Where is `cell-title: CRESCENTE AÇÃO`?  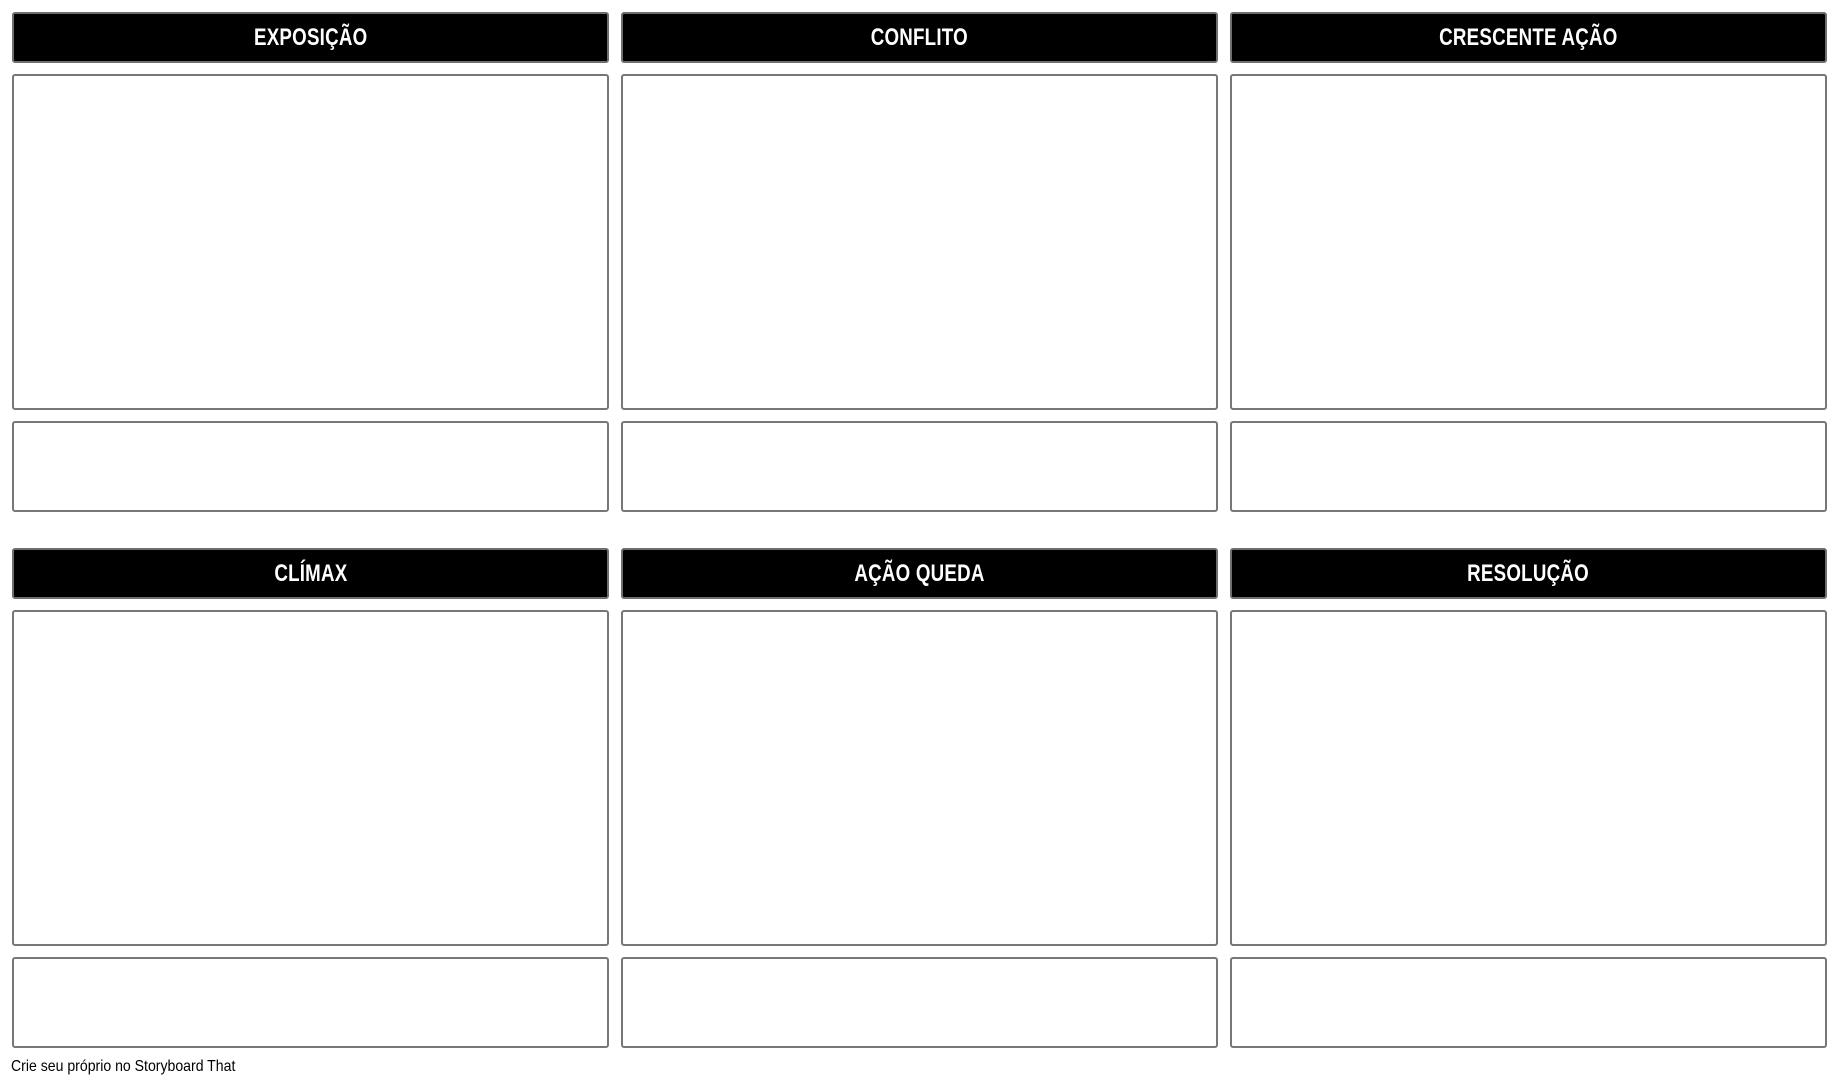 cell-title: CRESCENTE AÇÃO is located at coordinates (1528, 37).